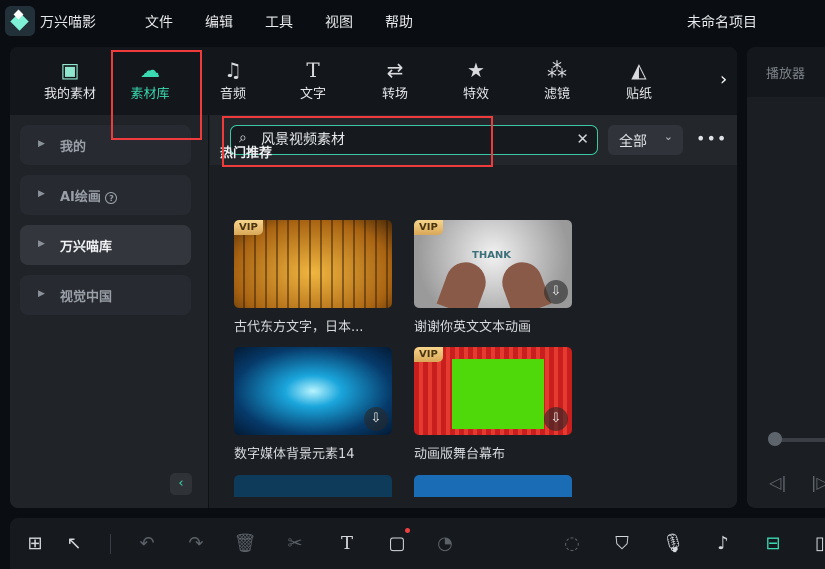 The width and height of the screenshot is (825, 569). I want to click on tab-stock-library: ☁ 素材库, so click(150, 81).